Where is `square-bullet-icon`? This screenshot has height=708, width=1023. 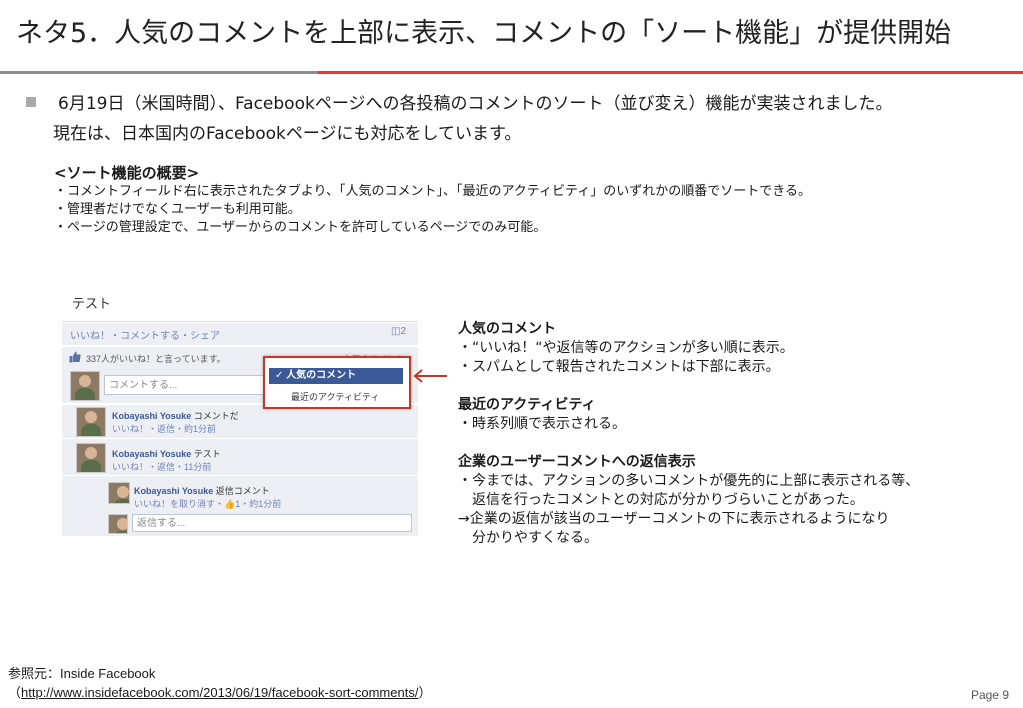
square-bullet-icon is located at coordinates (31, 102).